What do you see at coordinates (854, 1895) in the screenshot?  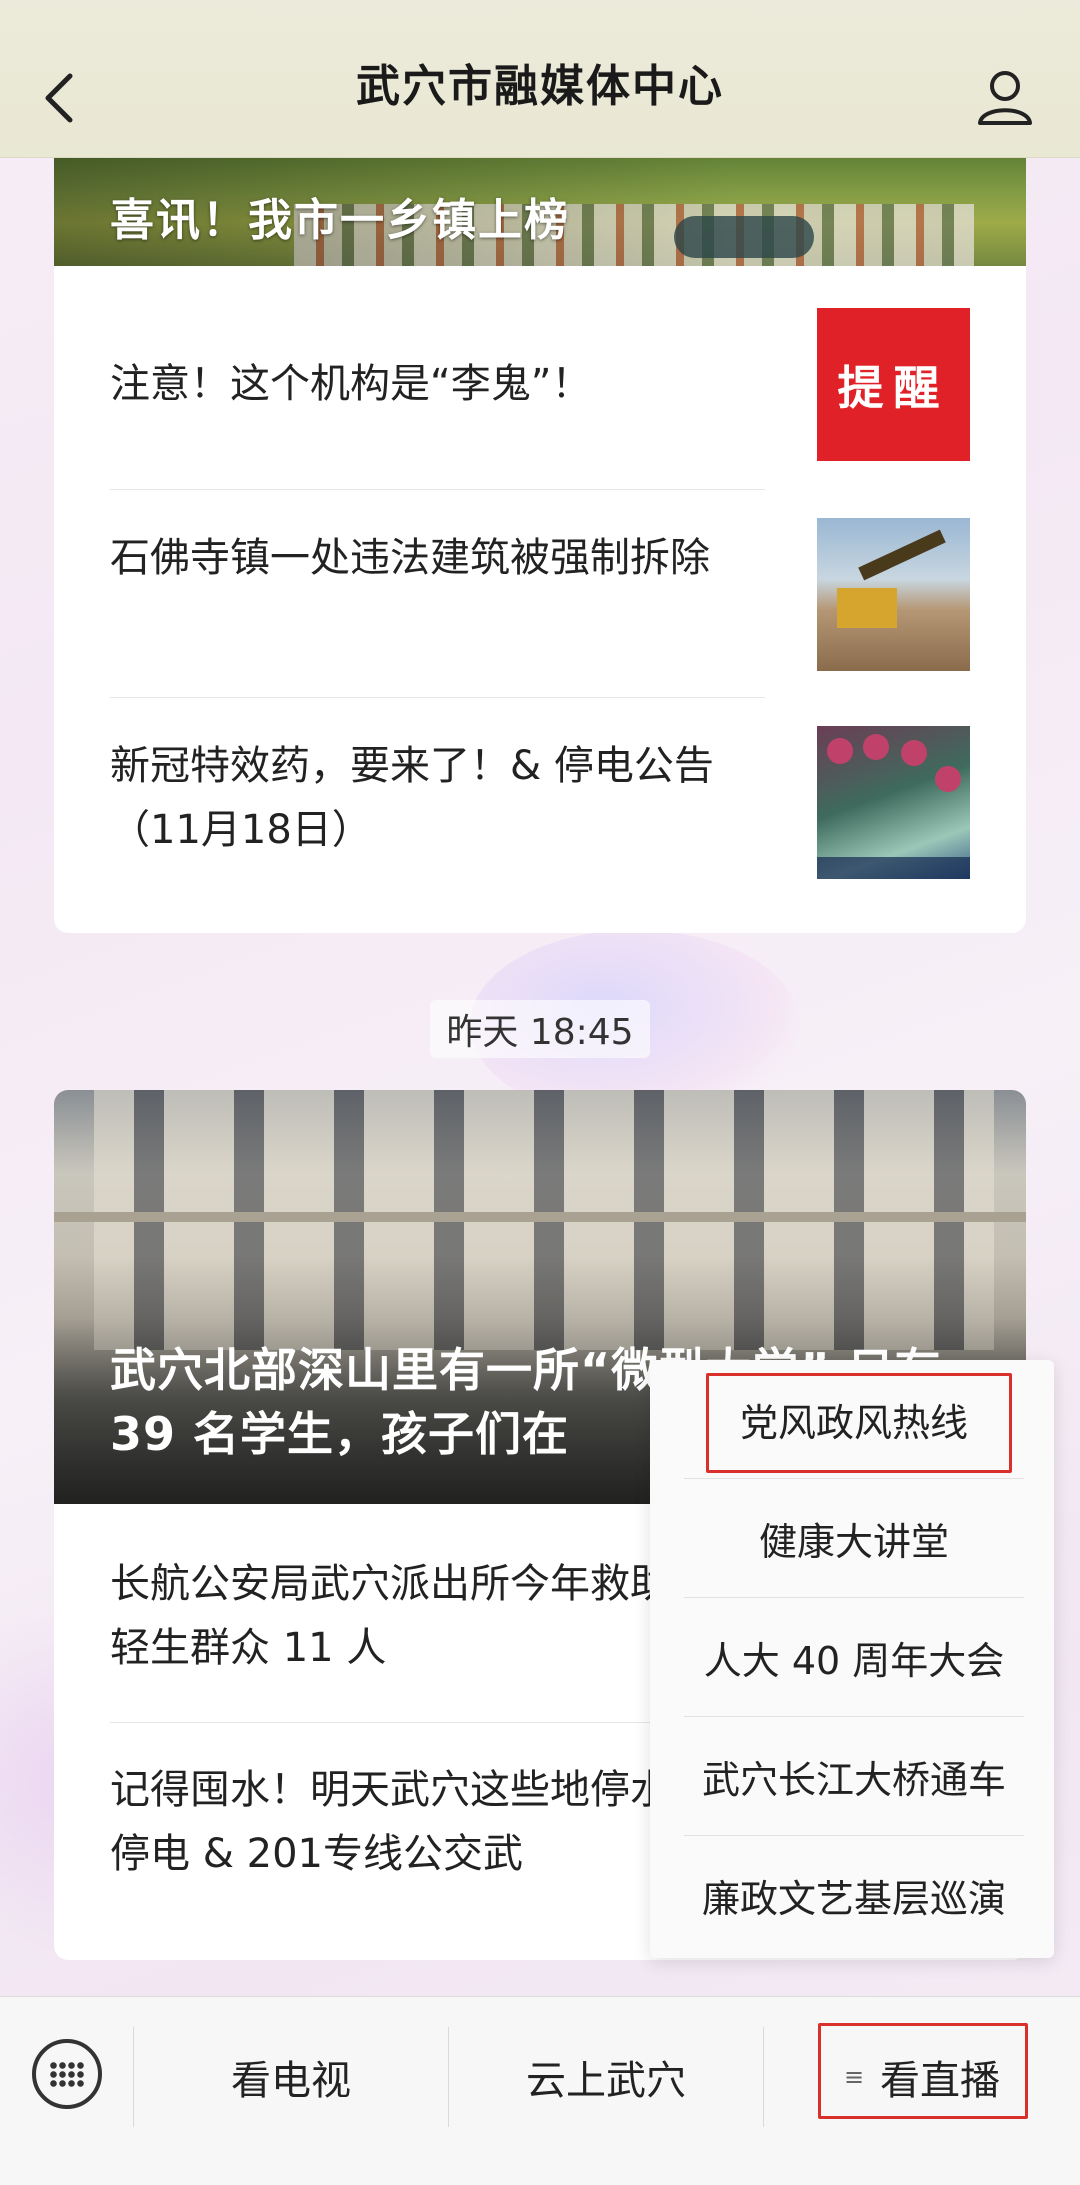 I see `menu-item-integrity-tour: 廉政文艺基层巡演` at bounding box center [854, 1895].